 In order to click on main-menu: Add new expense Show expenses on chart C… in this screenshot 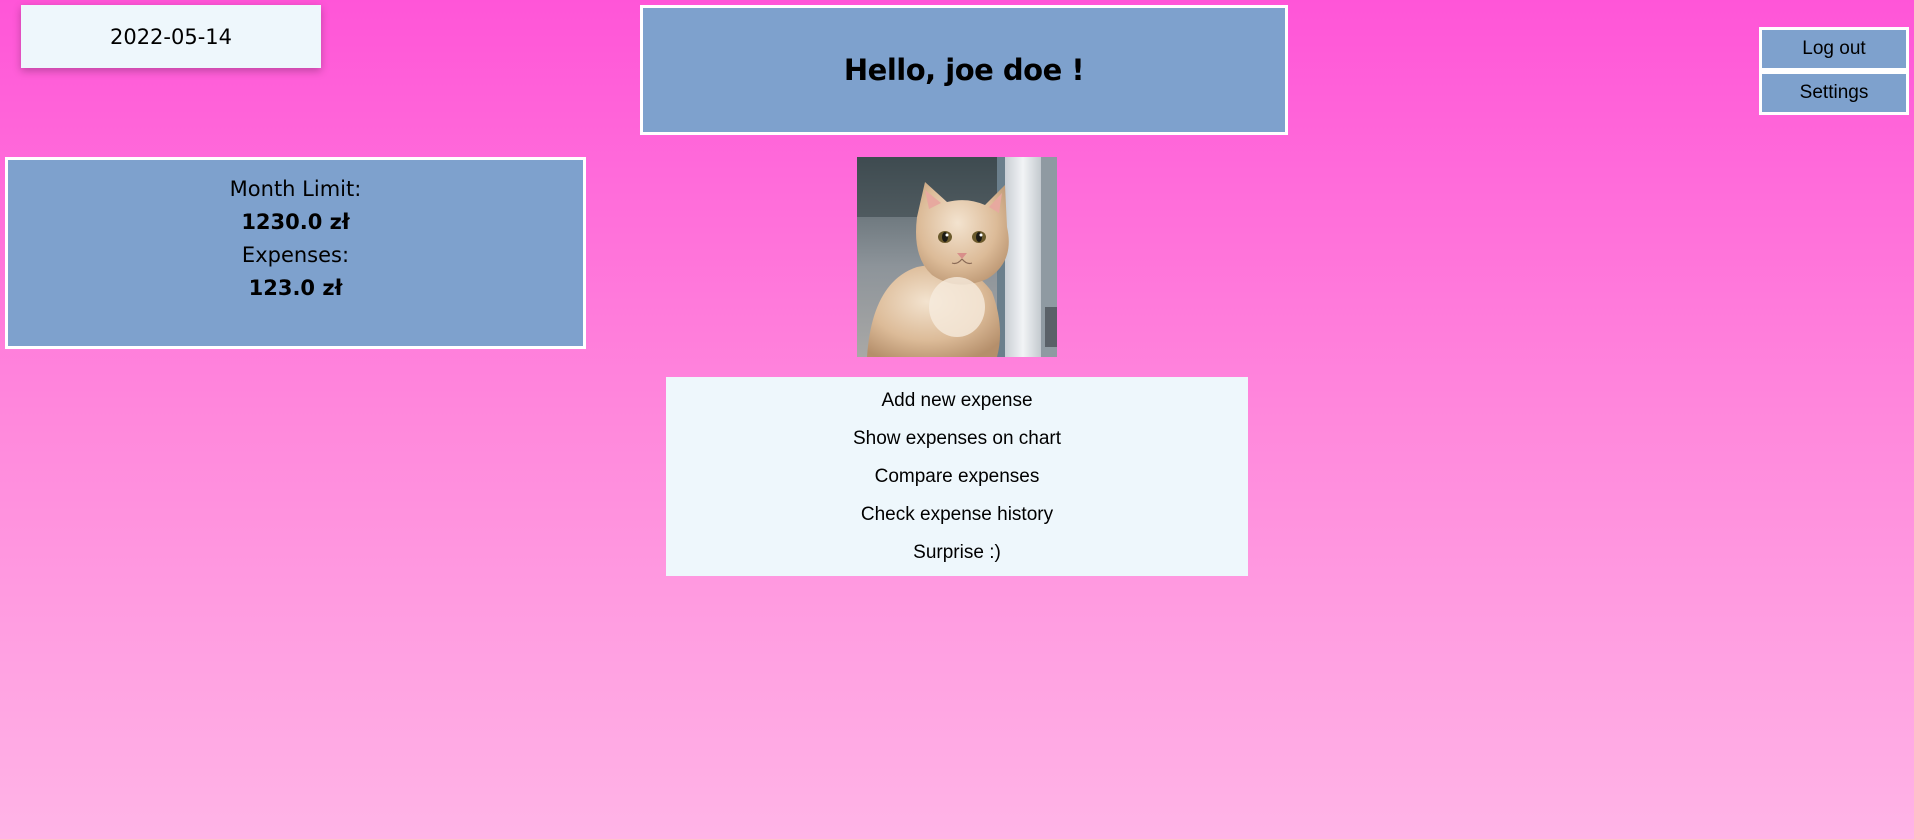, I will do `click(957, 476)`.